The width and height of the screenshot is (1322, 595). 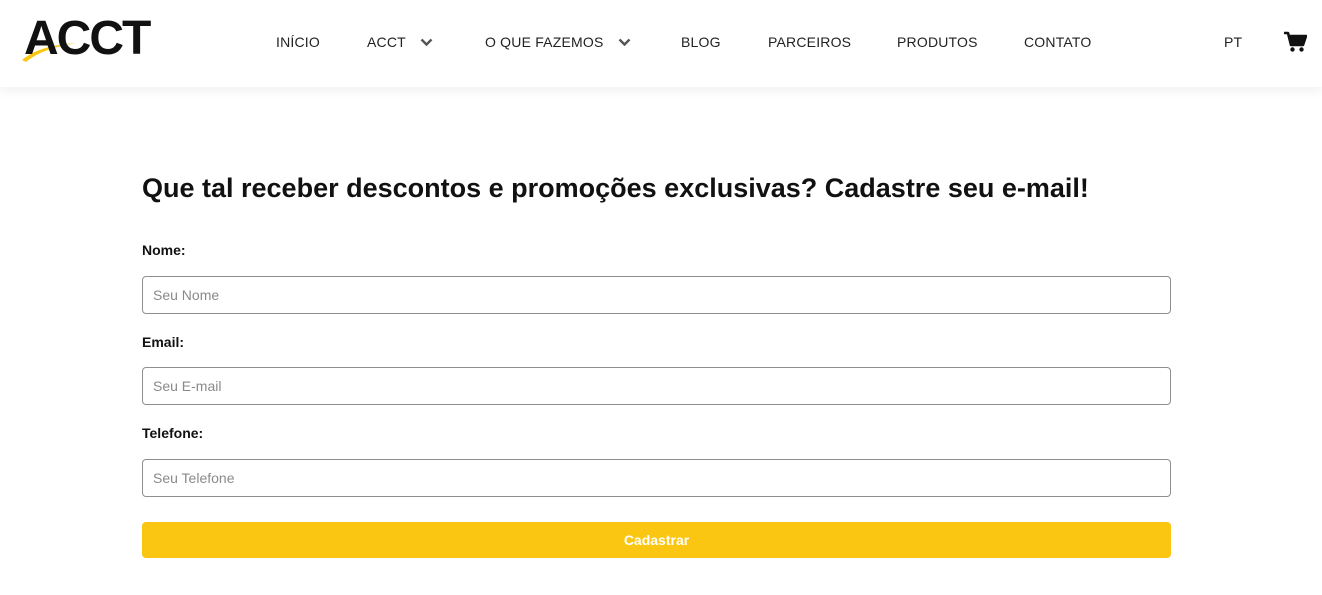 I want to click on name-label: Nome:, so click(x=164, y=250).